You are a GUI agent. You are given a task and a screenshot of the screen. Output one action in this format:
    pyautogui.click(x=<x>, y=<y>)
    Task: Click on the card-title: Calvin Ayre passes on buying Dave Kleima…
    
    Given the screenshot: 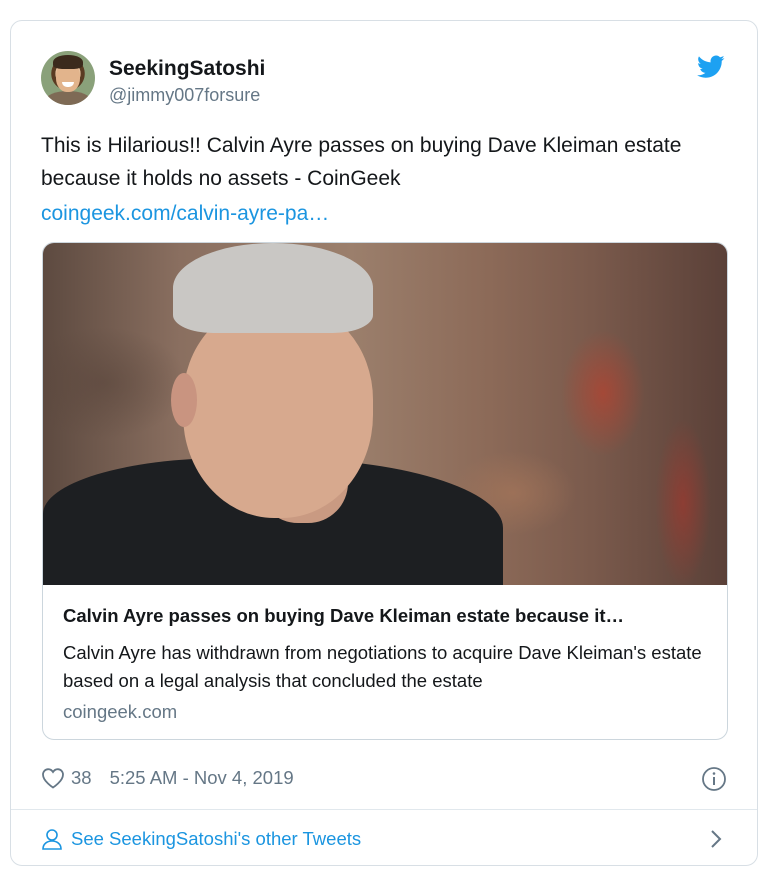 What is the action you would take?
    pyautogui.click(x=386, y=616)
    